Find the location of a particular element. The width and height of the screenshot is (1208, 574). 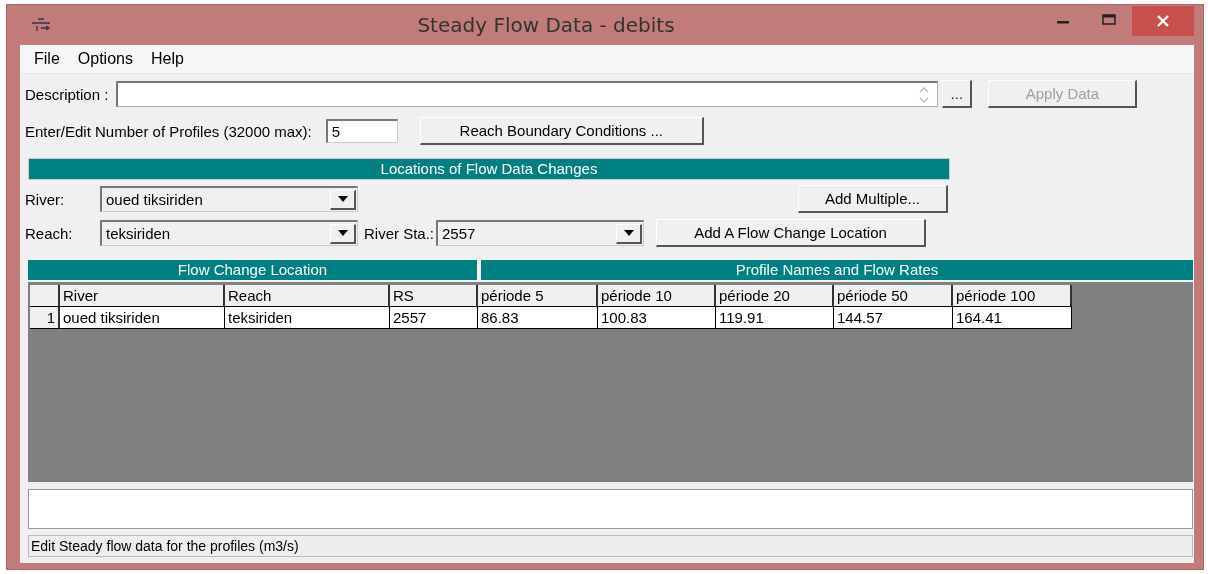

table-group-header: Flow Change Location is located at coordinates (252, 270).